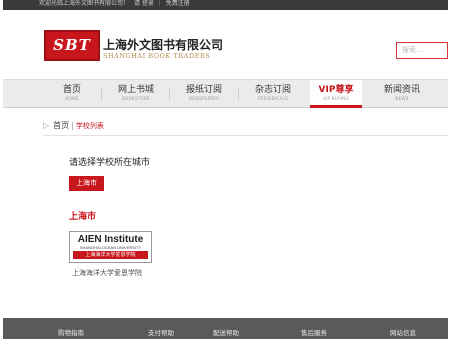  Describe the element at coordinates (178, 3) in the screenshot. I see `register-link: 免费注册` at that location.